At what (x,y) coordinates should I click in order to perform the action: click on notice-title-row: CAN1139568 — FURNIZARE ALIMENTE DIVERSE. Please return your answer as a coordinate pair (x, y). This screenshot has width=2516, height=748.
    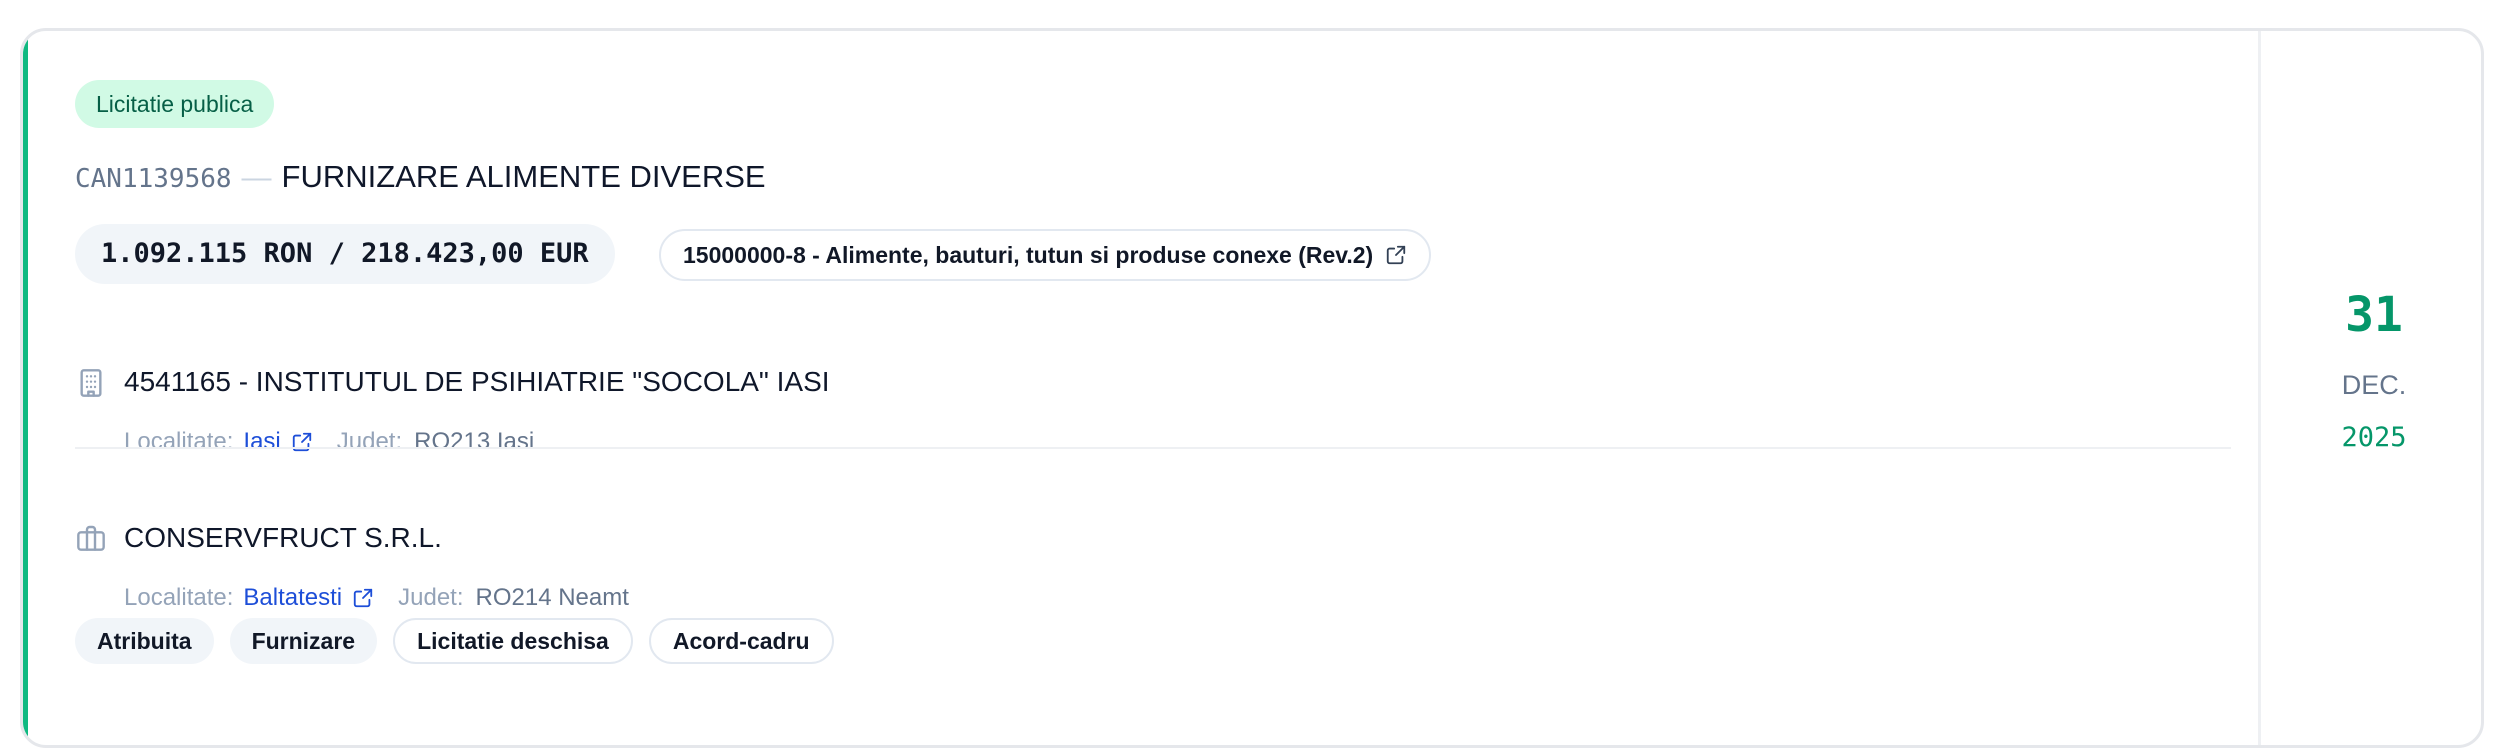
    Looking at the image, I should click on (420, 177).